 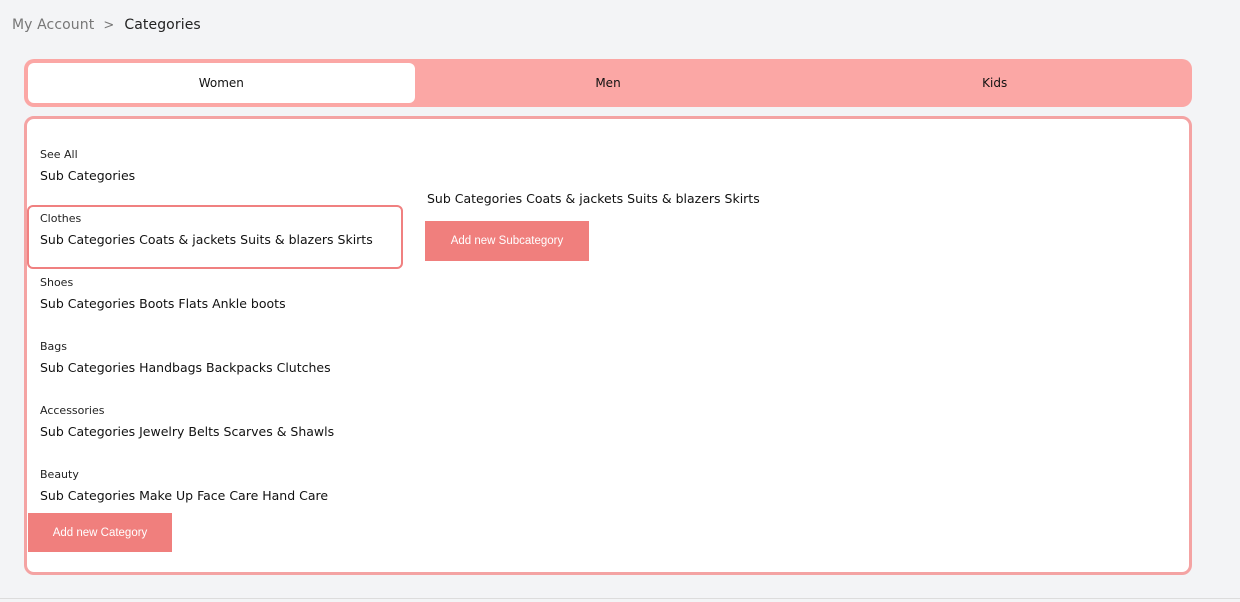 What do you see at coordinates (109, 25) in the screenshot?
I see `chevron-right-icon: >` at bounding box center [109, 25].